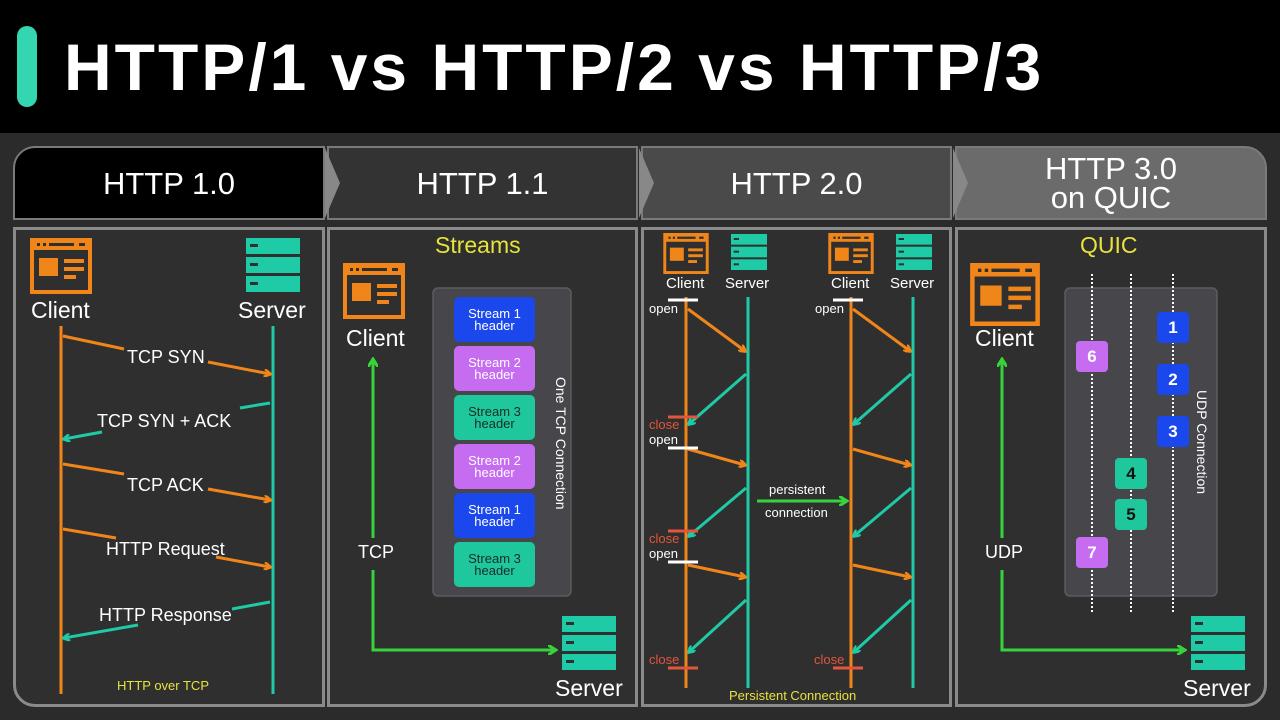 The width and height of the screenshot is (1280, 720). I want to click on packet-block: 1, so click(1173, 327).